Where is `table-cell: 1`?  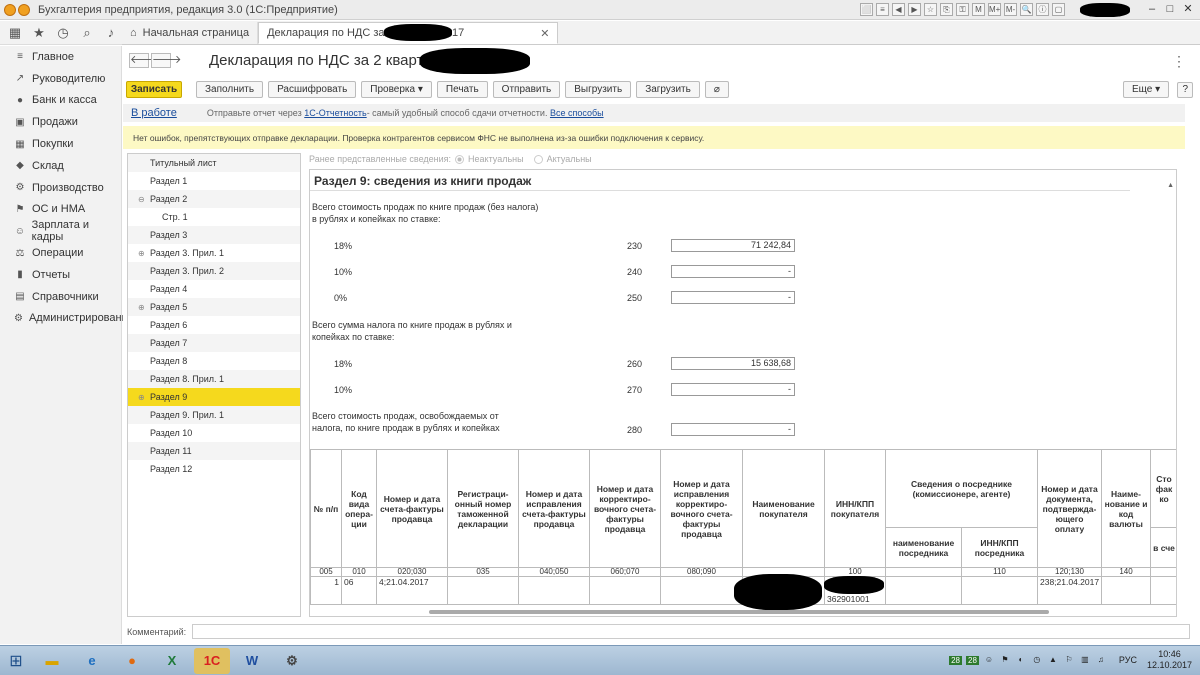 table-cell: 1 is located at coordinates (326, 590).